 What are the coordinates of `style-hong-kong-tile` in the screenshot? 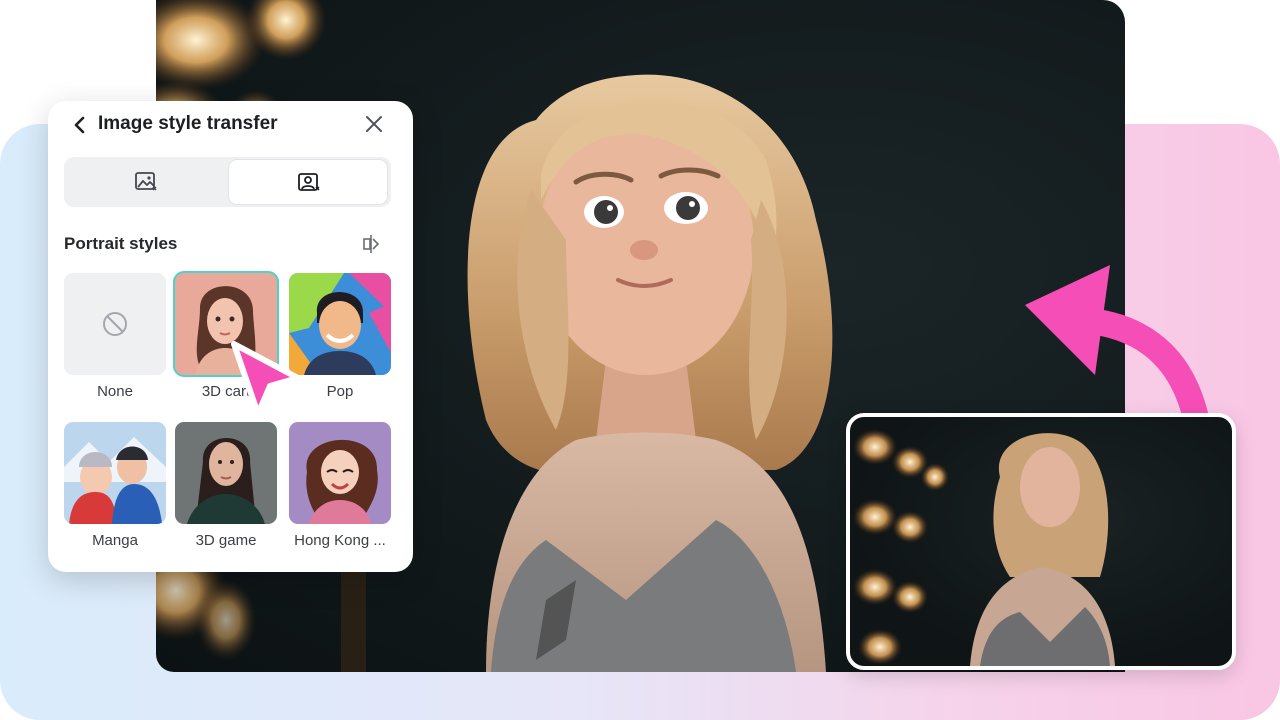 It's located at (340, 473).